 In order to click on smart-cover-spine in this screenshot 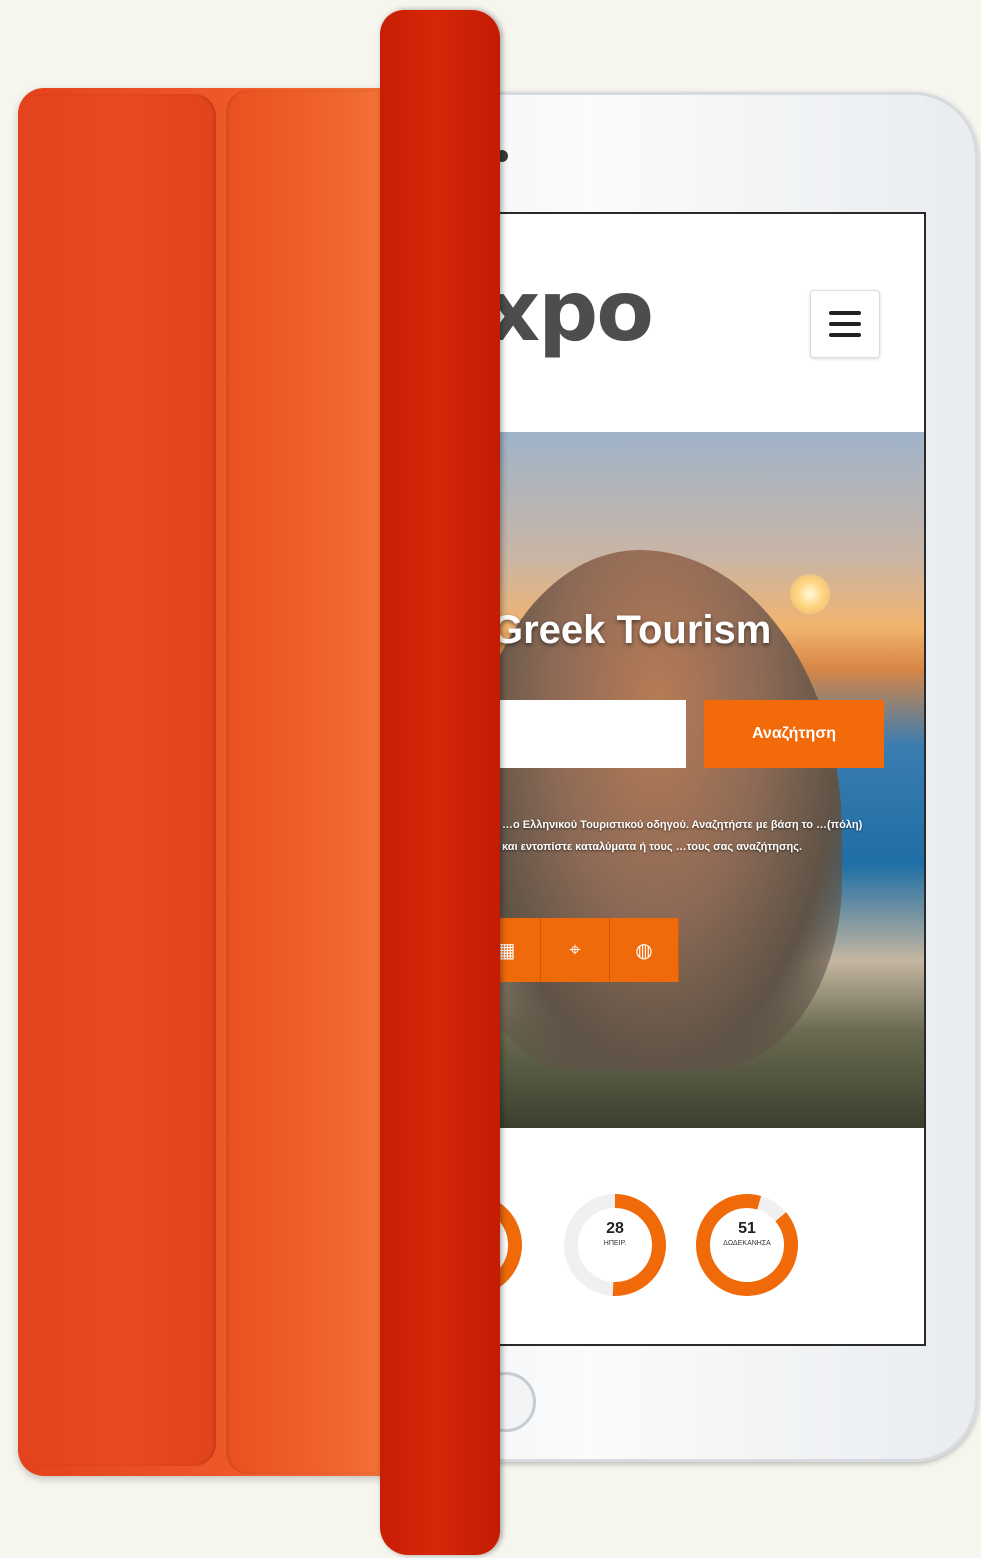, I will do `click(440, 782)`.